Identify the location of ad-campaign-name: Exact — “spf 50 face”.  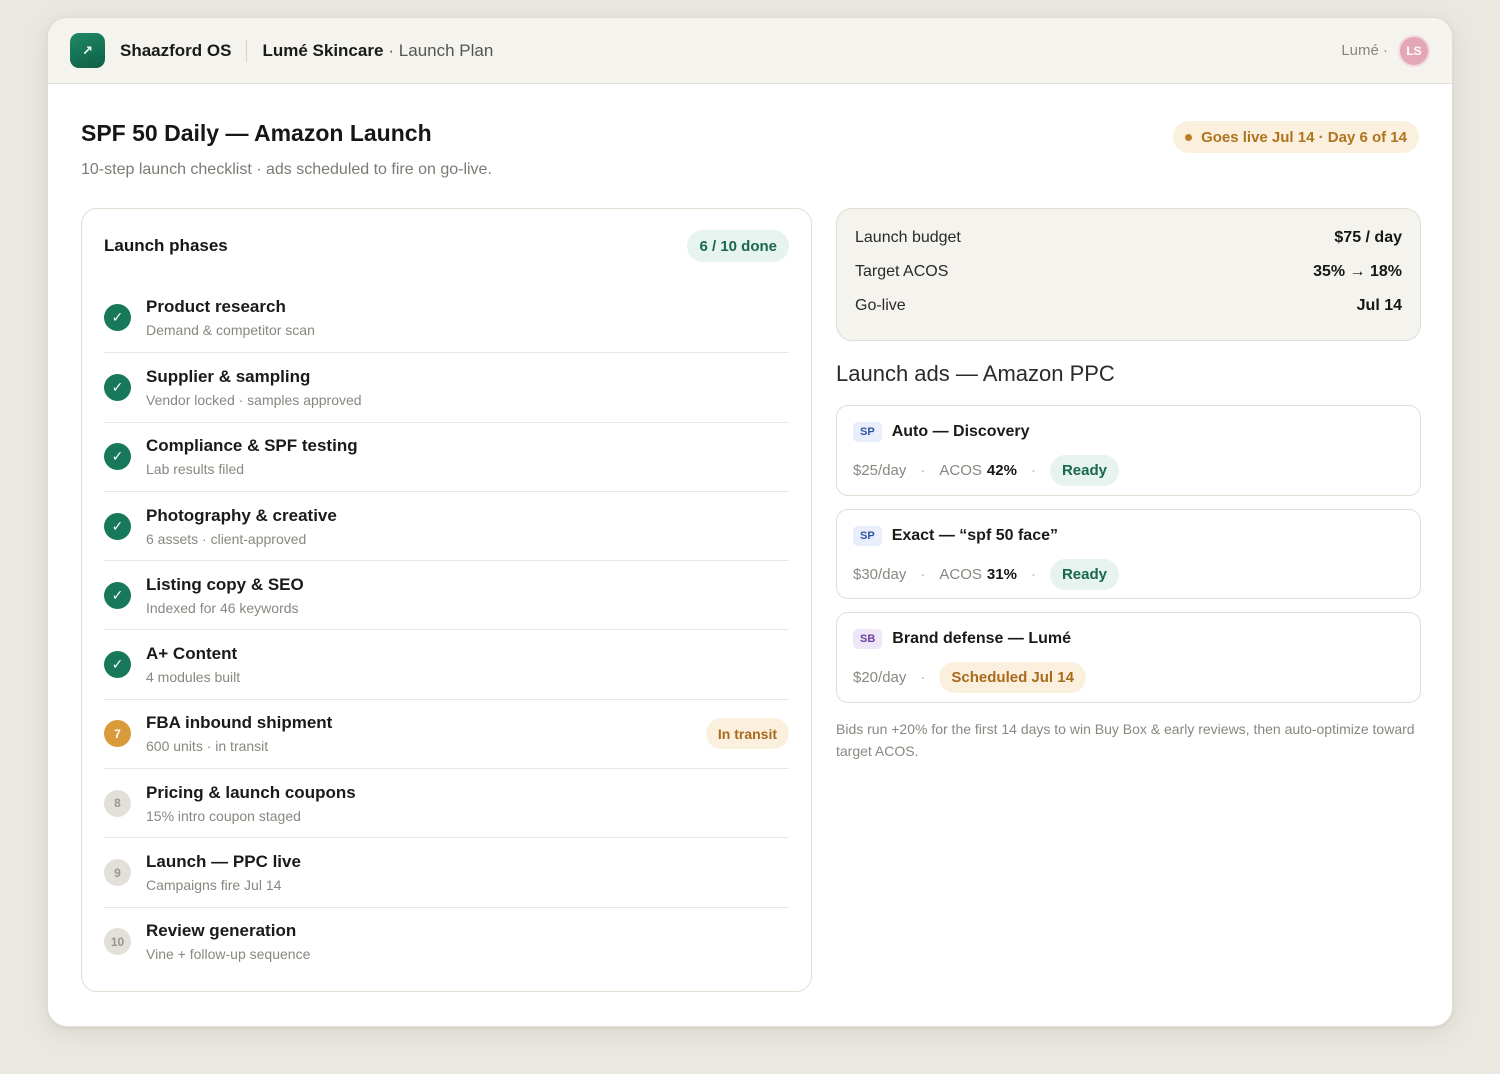
(974, 535).